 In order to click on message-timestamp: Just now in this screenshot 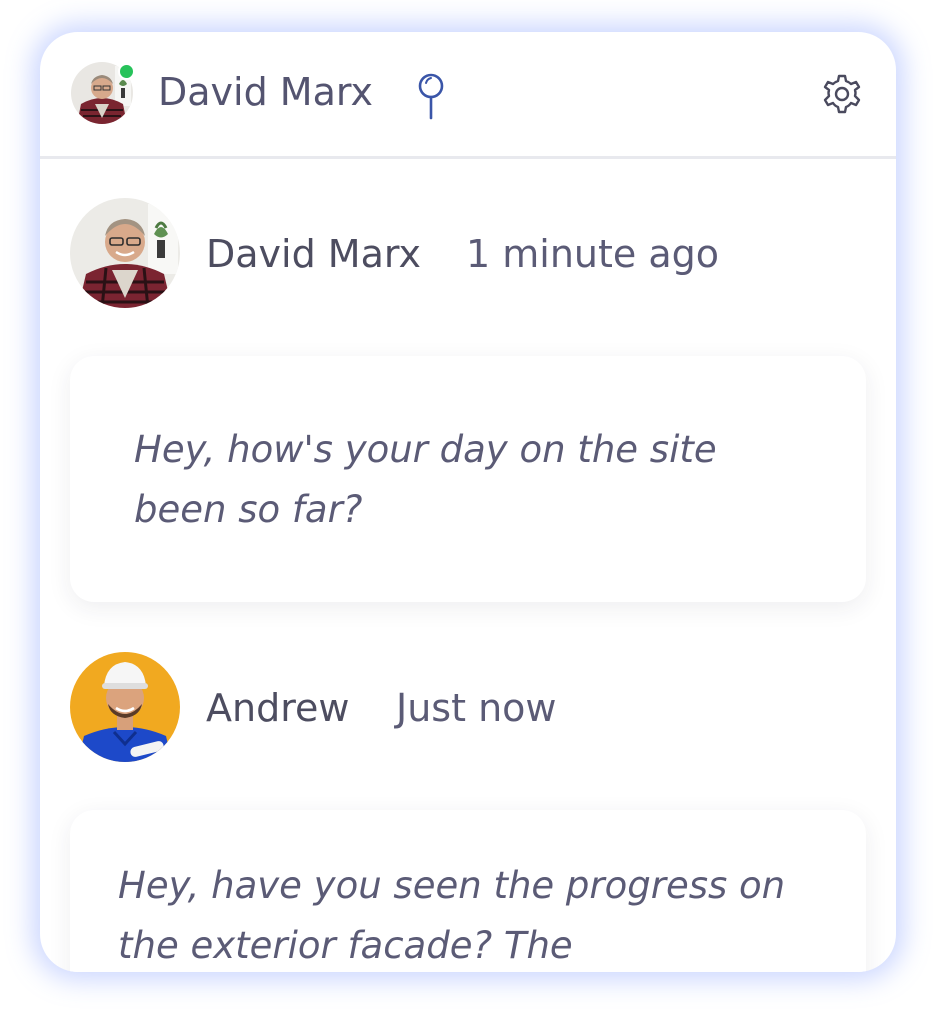, I will do `click(476, 708)`.